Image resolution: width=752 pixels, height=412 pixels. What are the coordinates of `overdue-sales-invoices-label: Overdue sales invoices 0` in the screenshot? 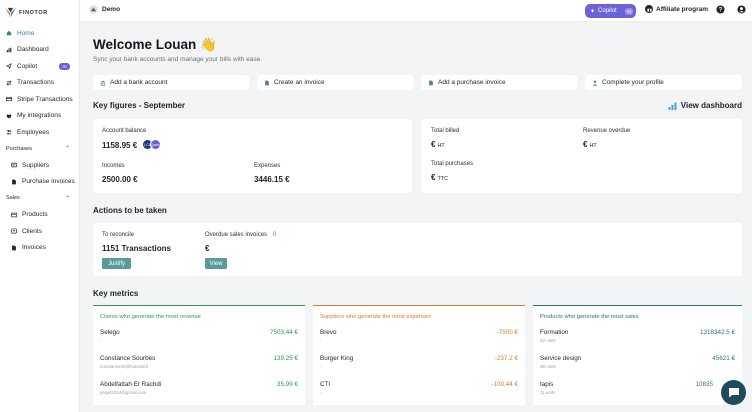 It's located at (240, 235).